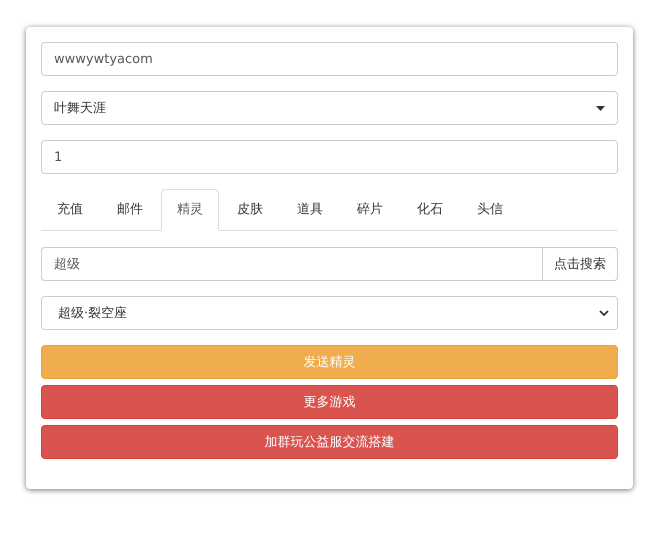 Image resolution: width=659 pixels, height=551 pixels. I want to click on action-button: 更多游戏, so click(329, 402).